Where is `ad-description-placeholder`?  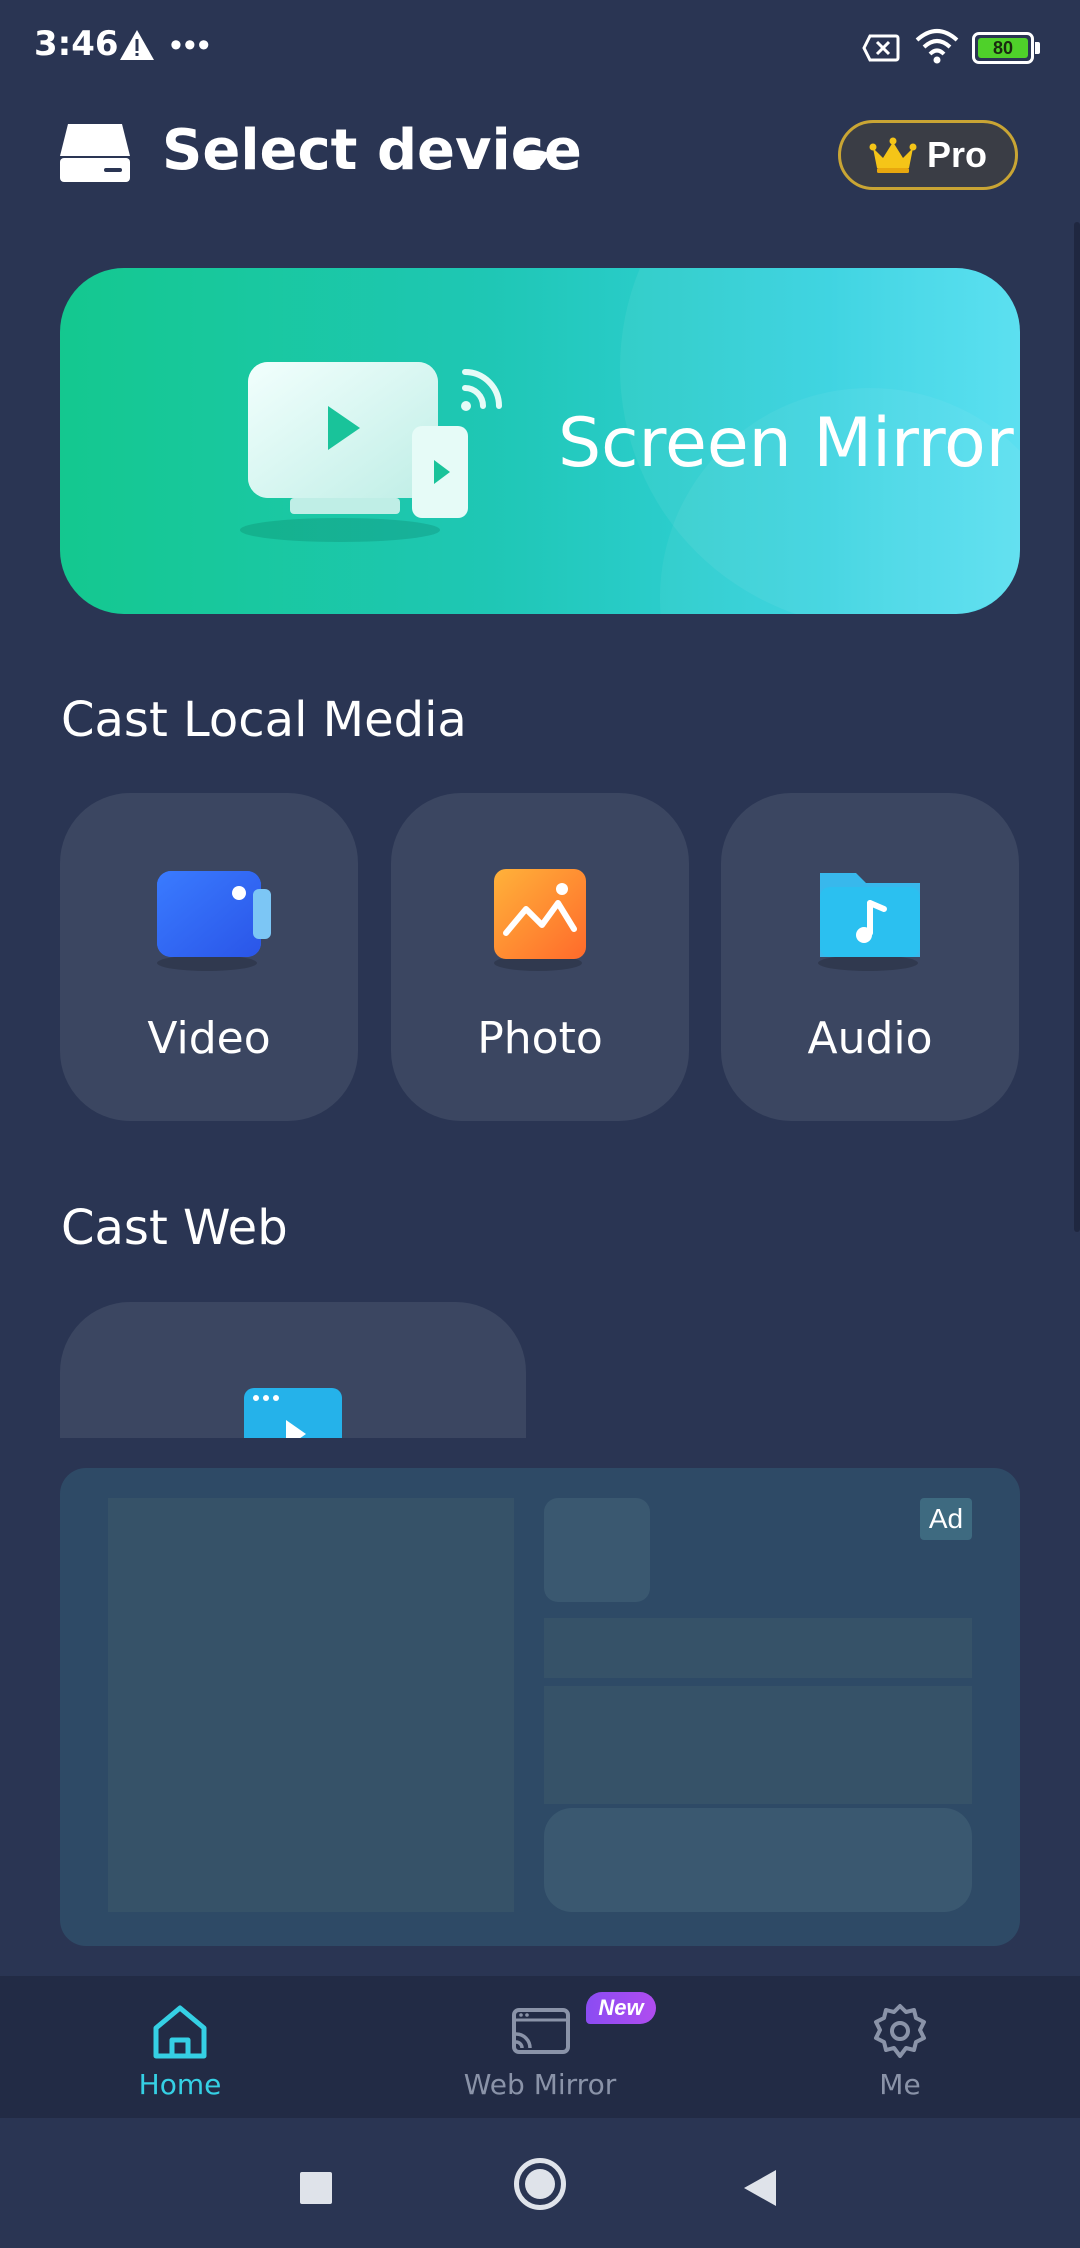
ad-description-placeholder is located at coordinates (758, 1745).